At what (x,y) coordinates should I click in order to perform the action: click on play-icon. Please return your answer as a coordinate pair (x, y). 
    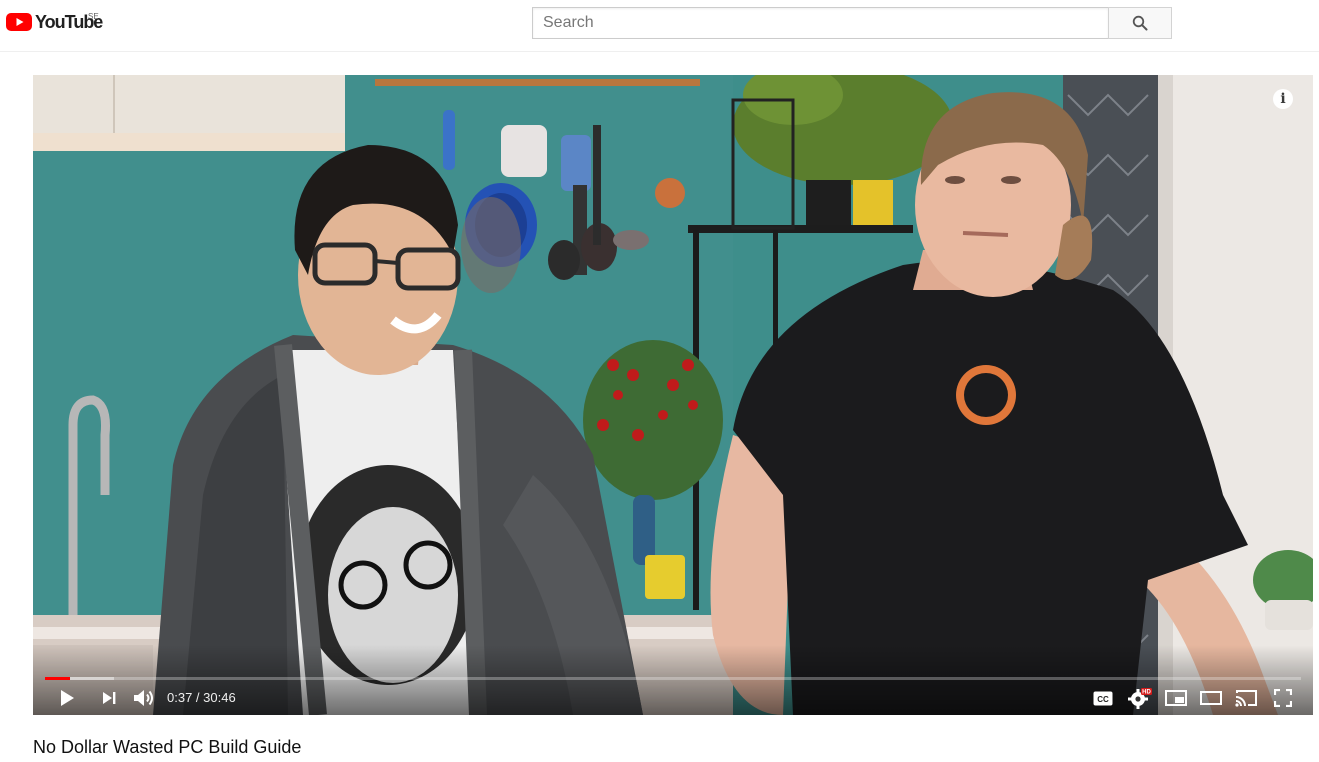
    Looking at the image, I should click on (67, 698).